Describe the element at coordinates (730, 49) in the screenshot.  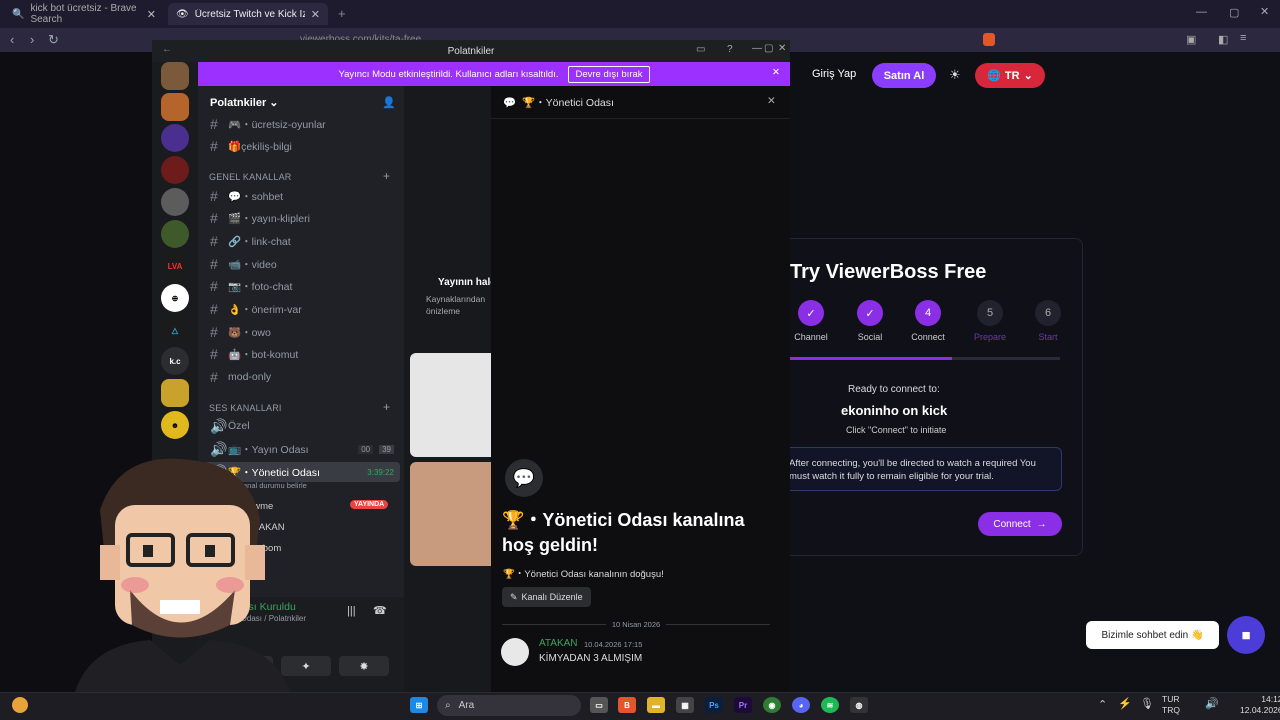
I see `help-icon: ?` at that location.